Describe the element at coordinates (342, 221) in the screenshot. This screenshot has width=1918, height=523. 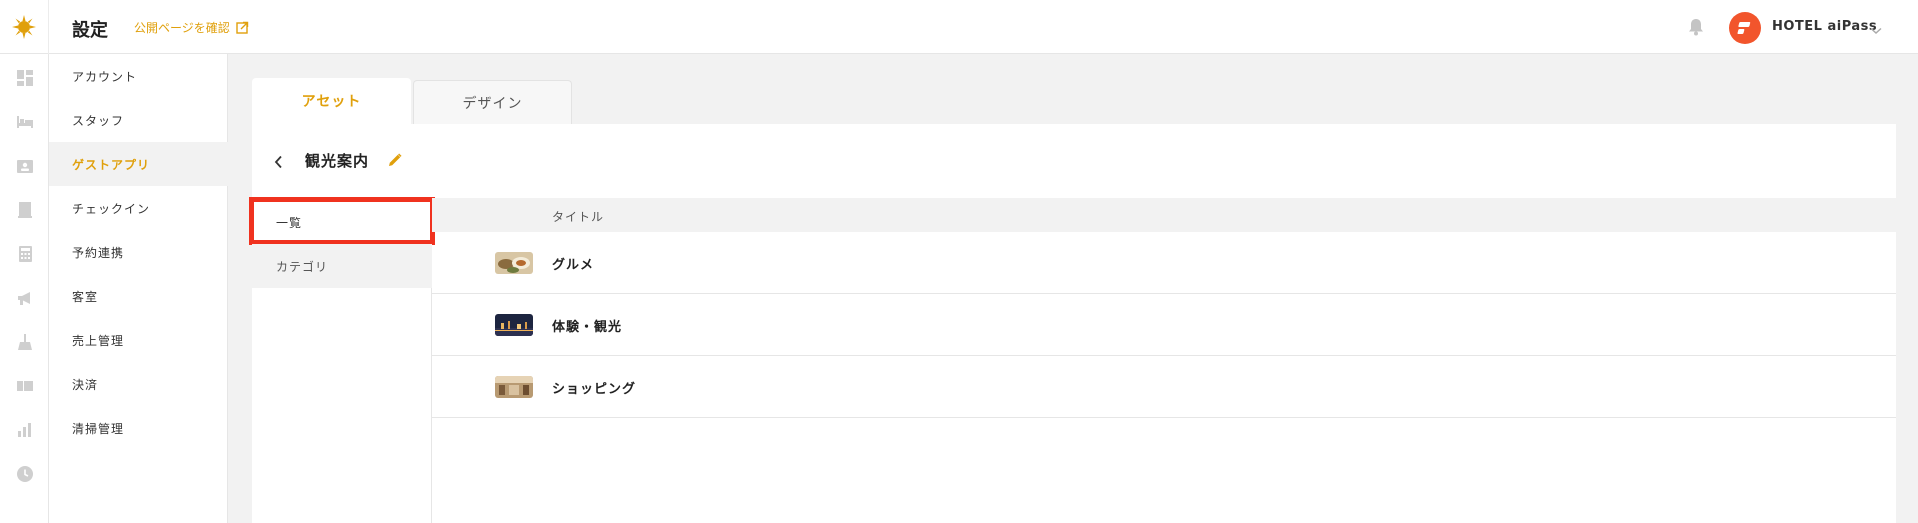
I see `subnav-list: 一覧` at that location.